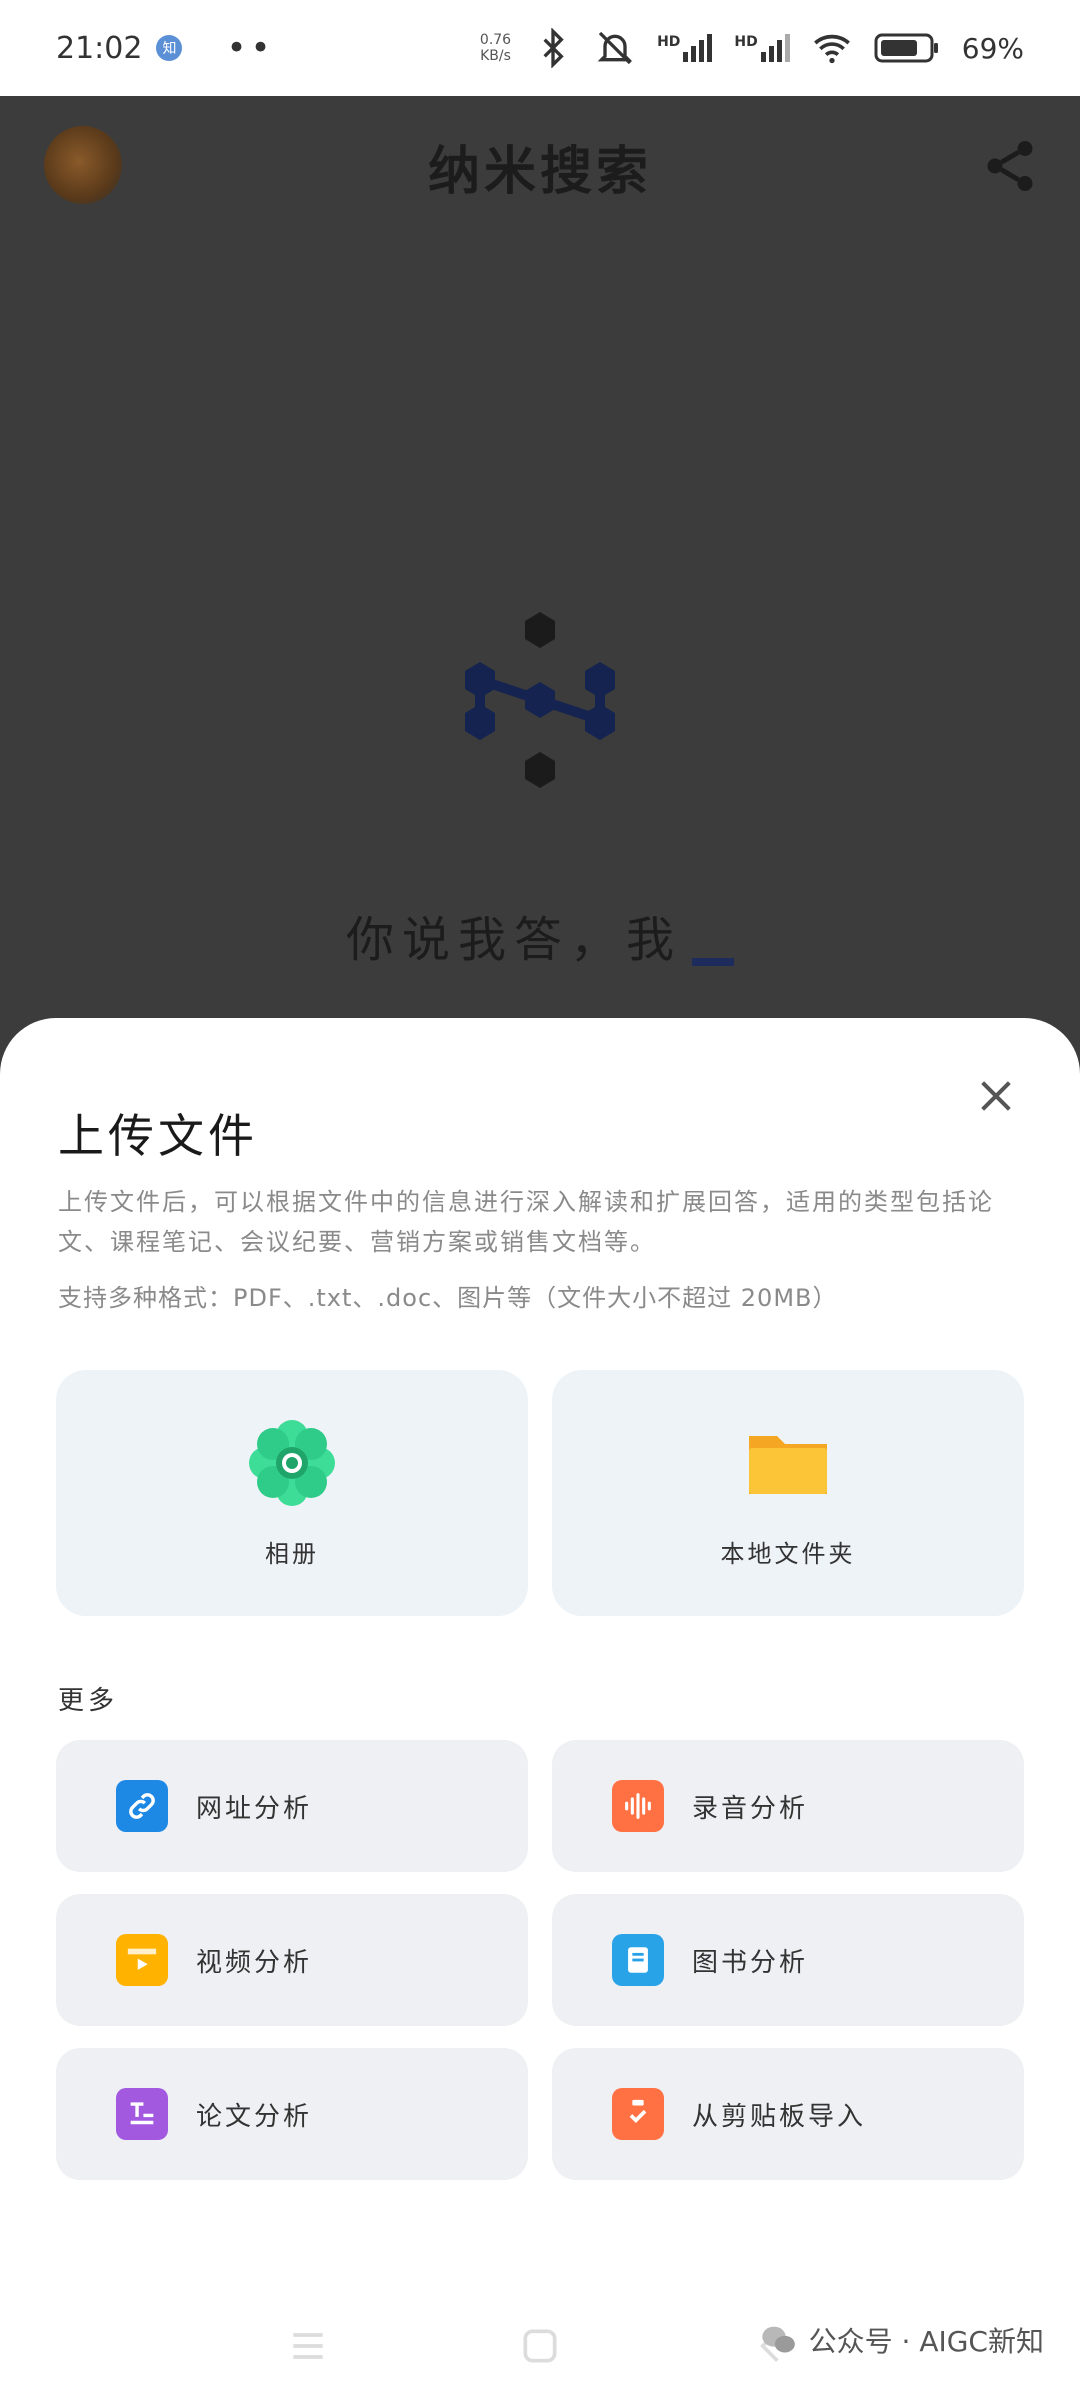  What do you see at coordinates (169, 48) in the screenshot?
I see `notification-app-icon: 知` at bounding box center [169, 48].